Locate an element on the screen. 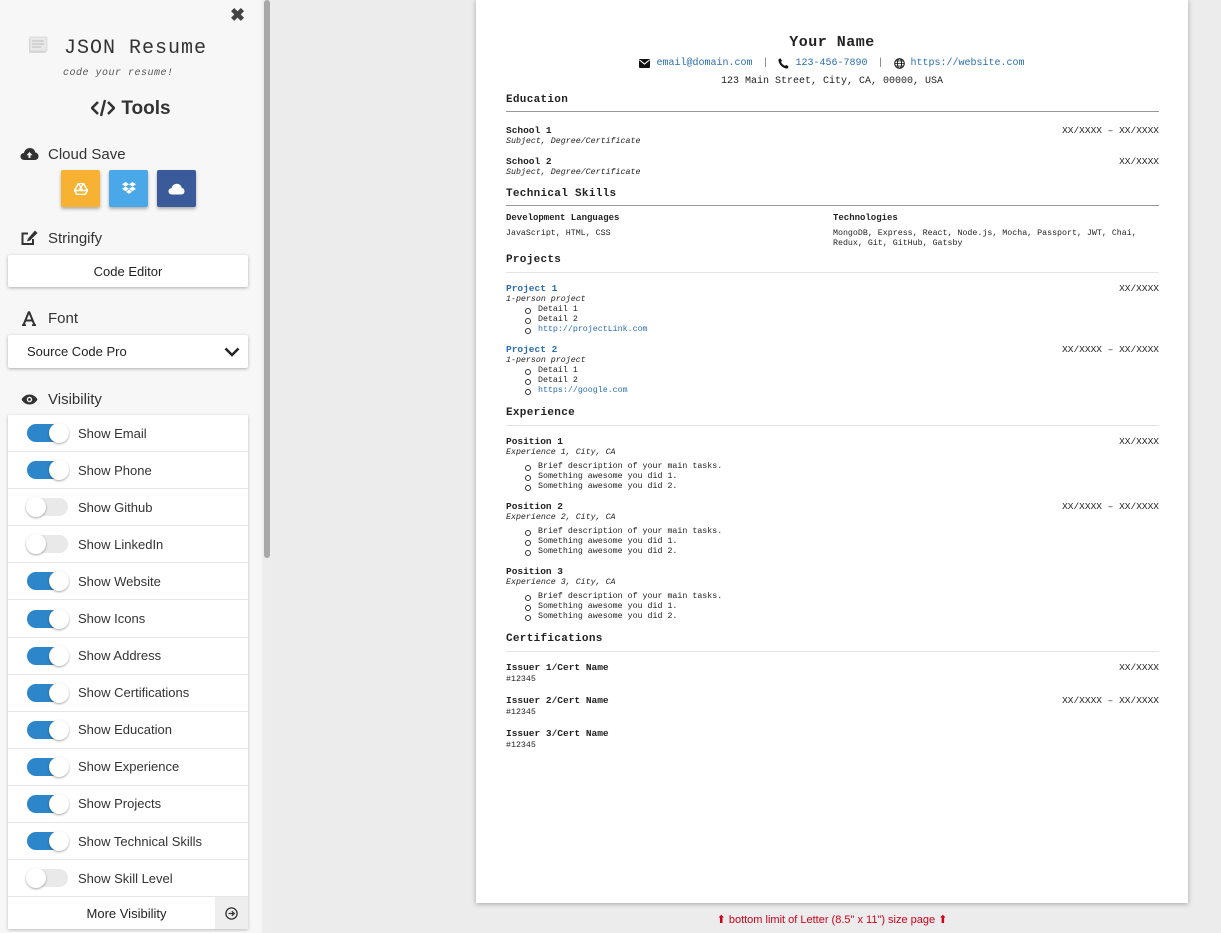  more-visibility-row: More Visibility is located at coordinates (128, 913).